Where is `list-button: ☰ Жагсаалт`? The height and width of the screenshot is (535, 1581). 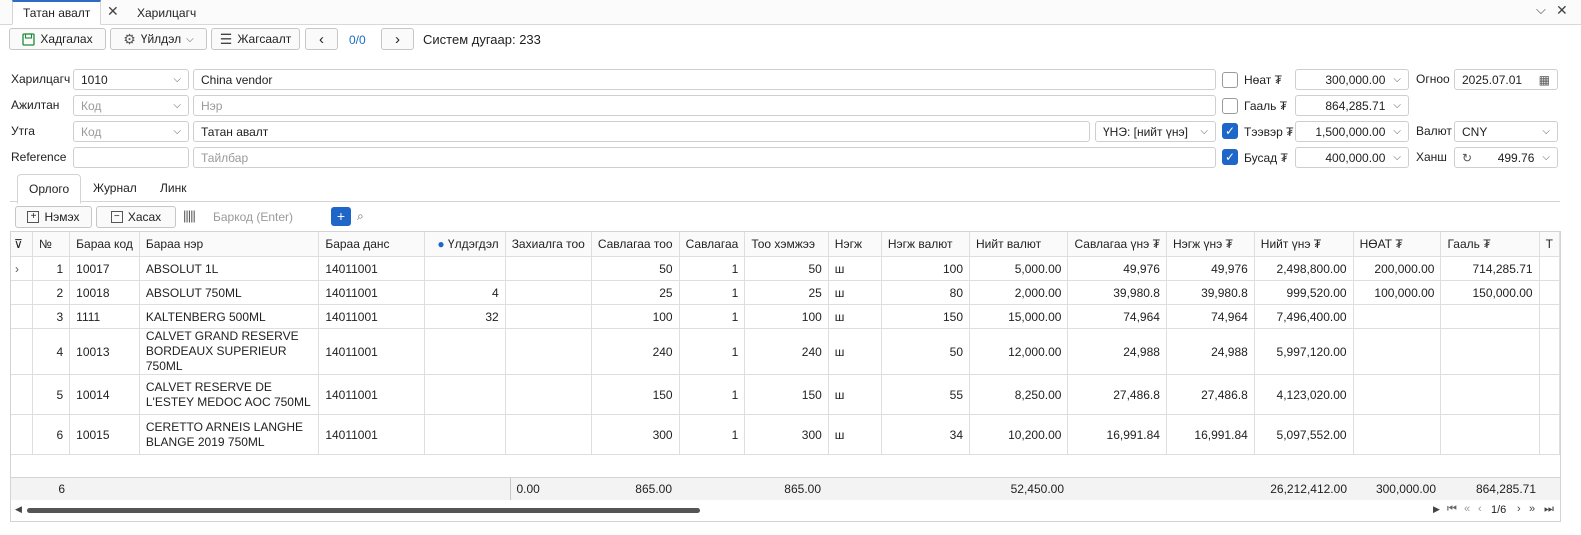 list-button: ☰ Жагсаалт is located at coordinates (255, 39).